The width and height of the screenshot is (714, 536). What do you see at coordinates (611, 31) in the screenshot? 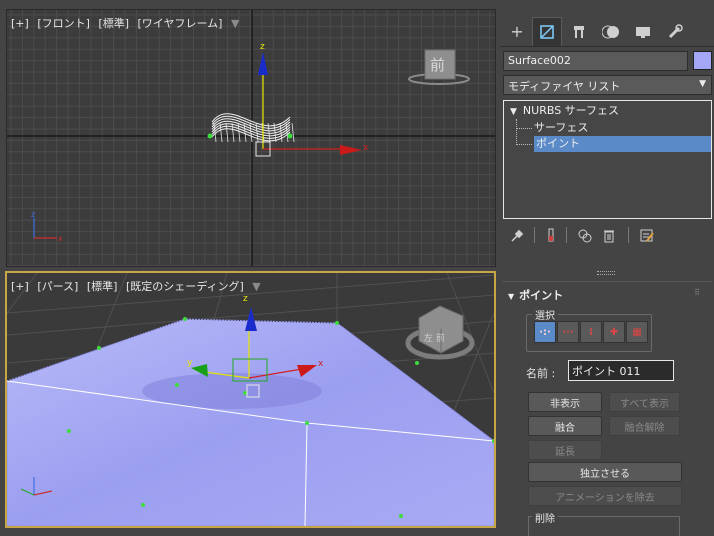
I see `motion-icon` at bounding box center [611, 31].